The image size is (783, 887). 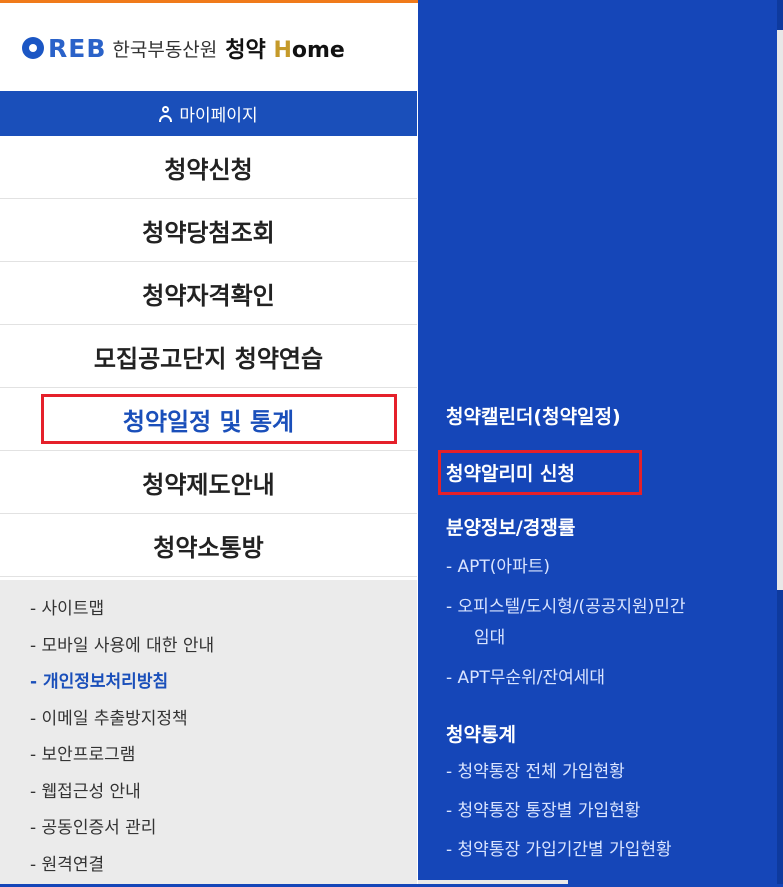 I want to click on submenu-stats-type: - 청약통장 통장별 가입현황, so click(x=596, y=811).